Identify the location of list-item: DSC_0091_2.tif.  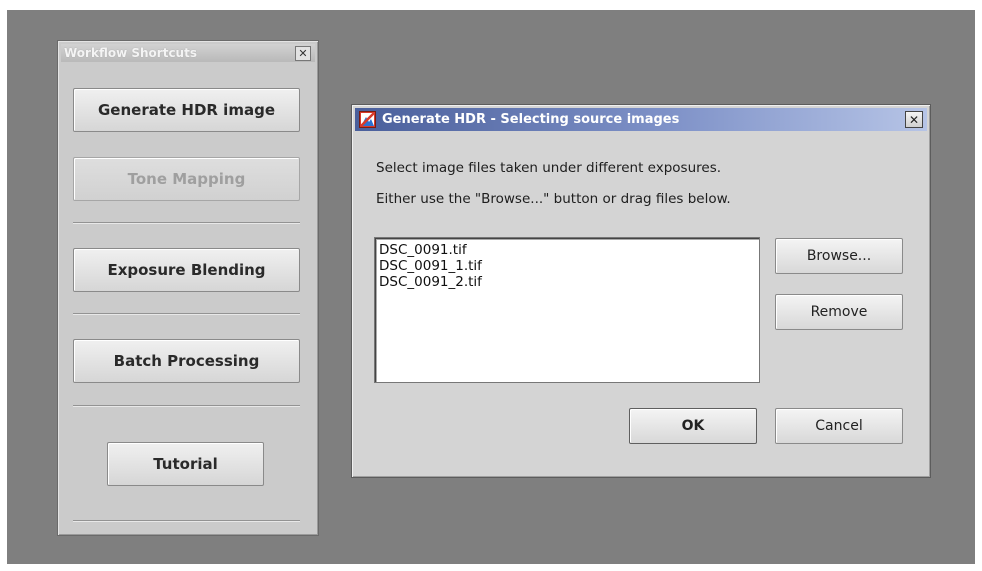
(567, 282).